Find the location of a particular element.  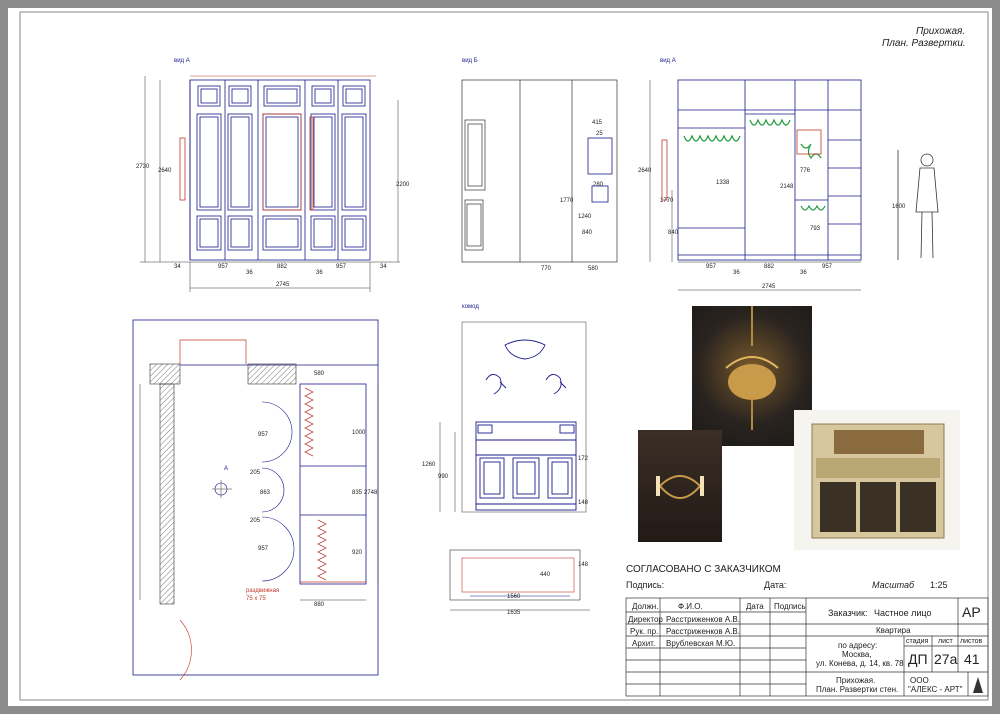

tb-h-sheets: листов is located at coordinates (971, 641).